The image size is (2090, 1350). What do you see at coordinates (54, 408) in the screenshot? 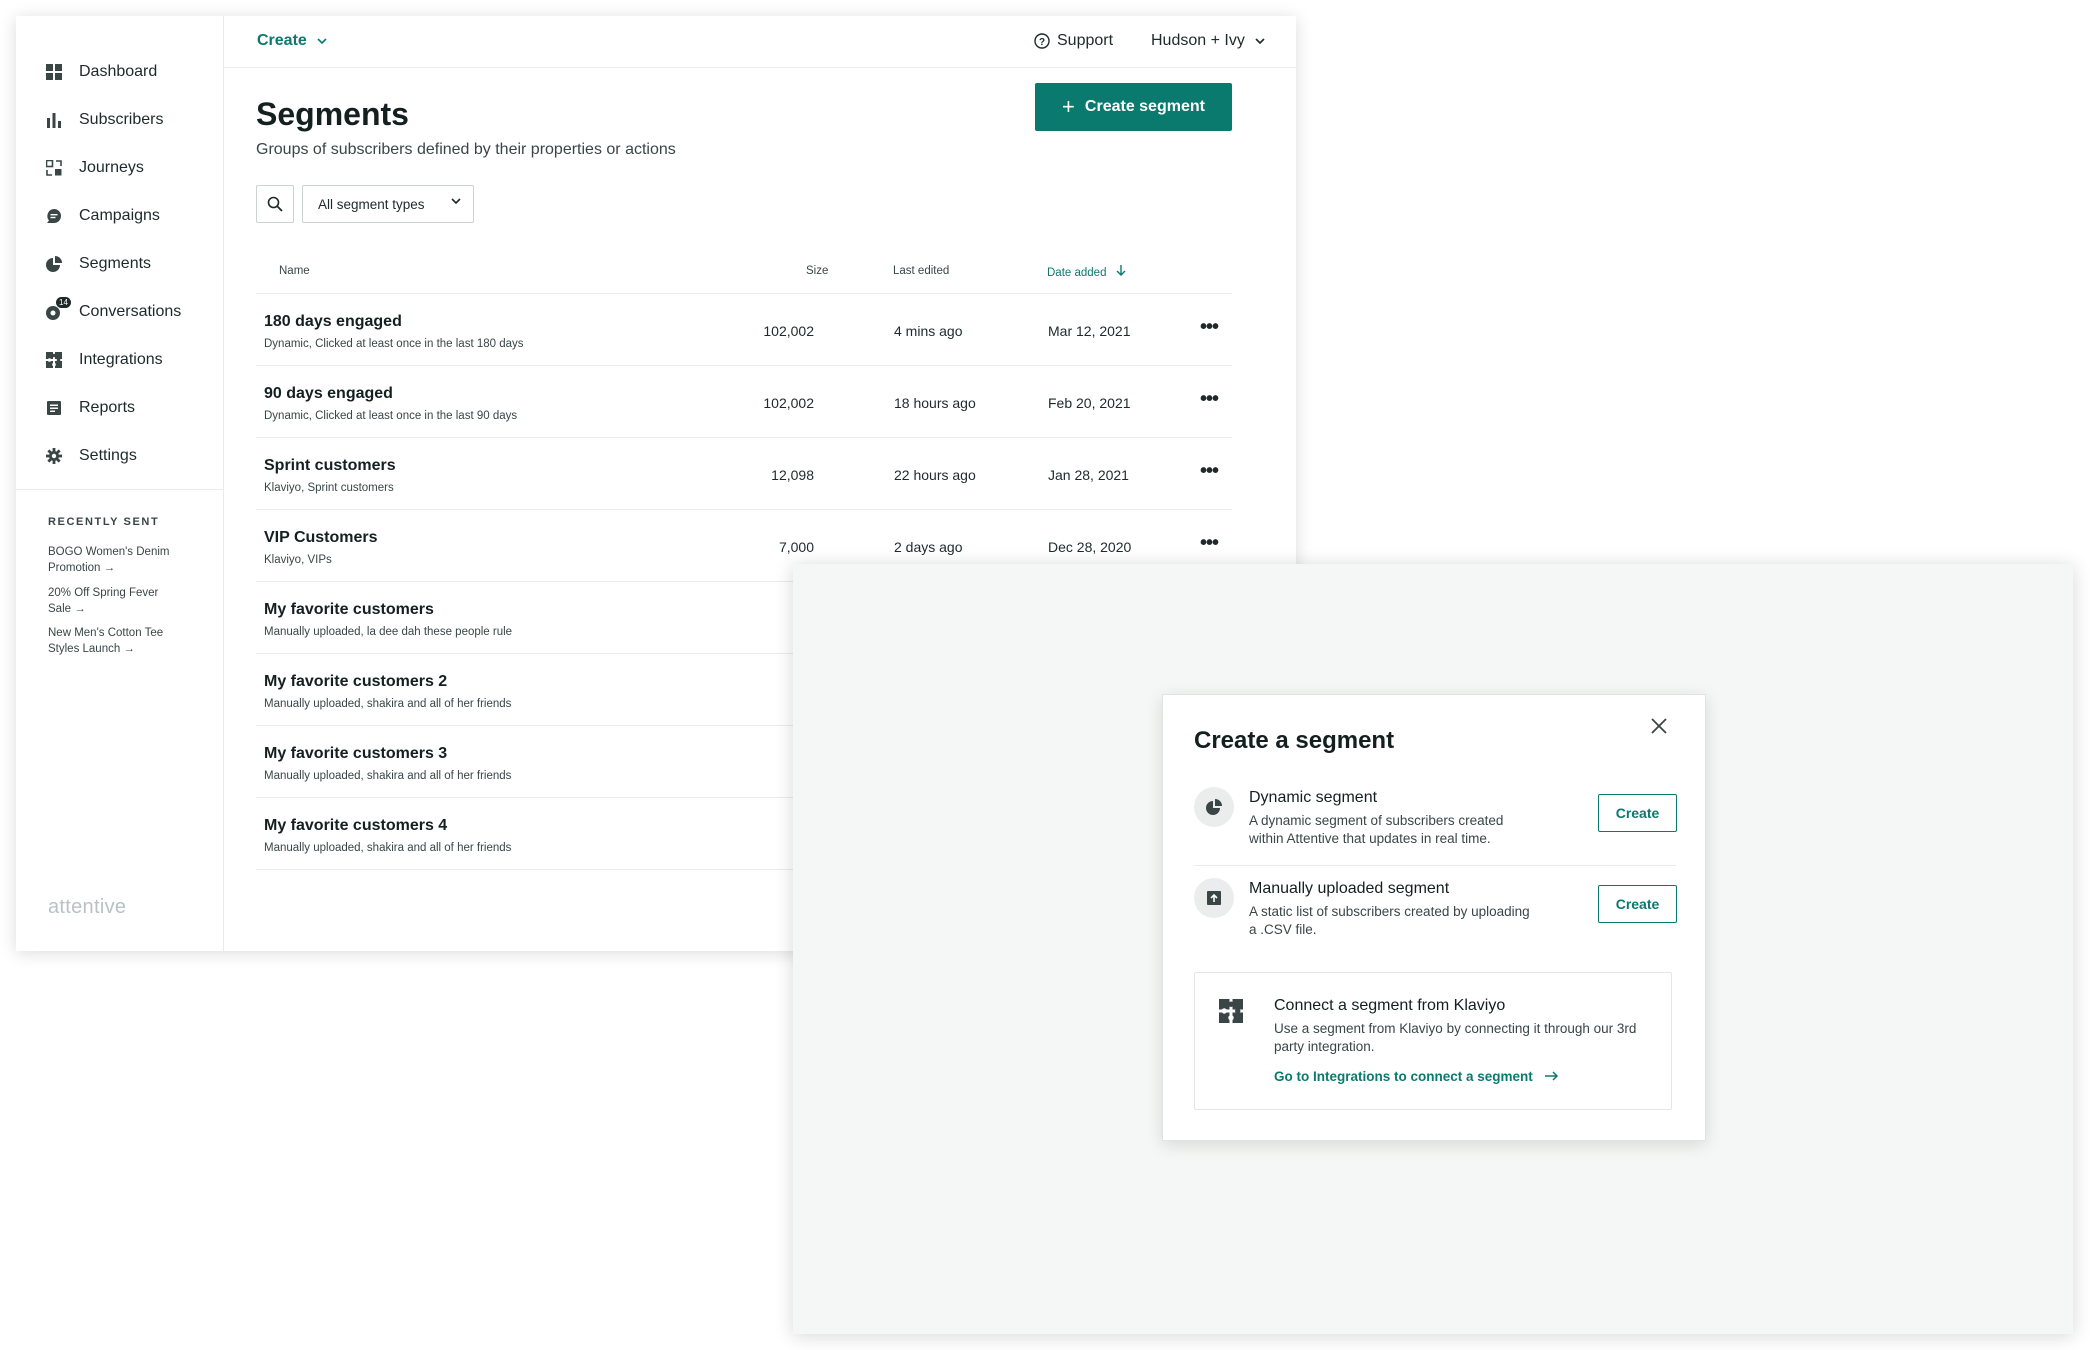
I see `report-icon` at bounding box center [54, 408].